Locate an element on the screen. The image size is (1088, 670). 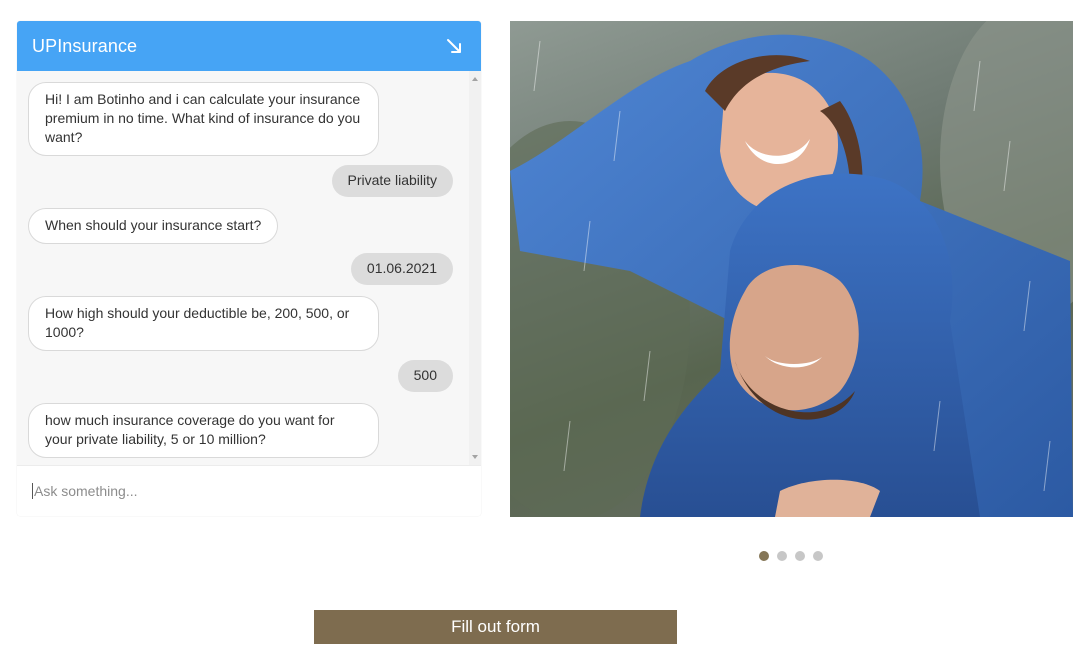
carousel-dots is located at coordinates (791, 556).